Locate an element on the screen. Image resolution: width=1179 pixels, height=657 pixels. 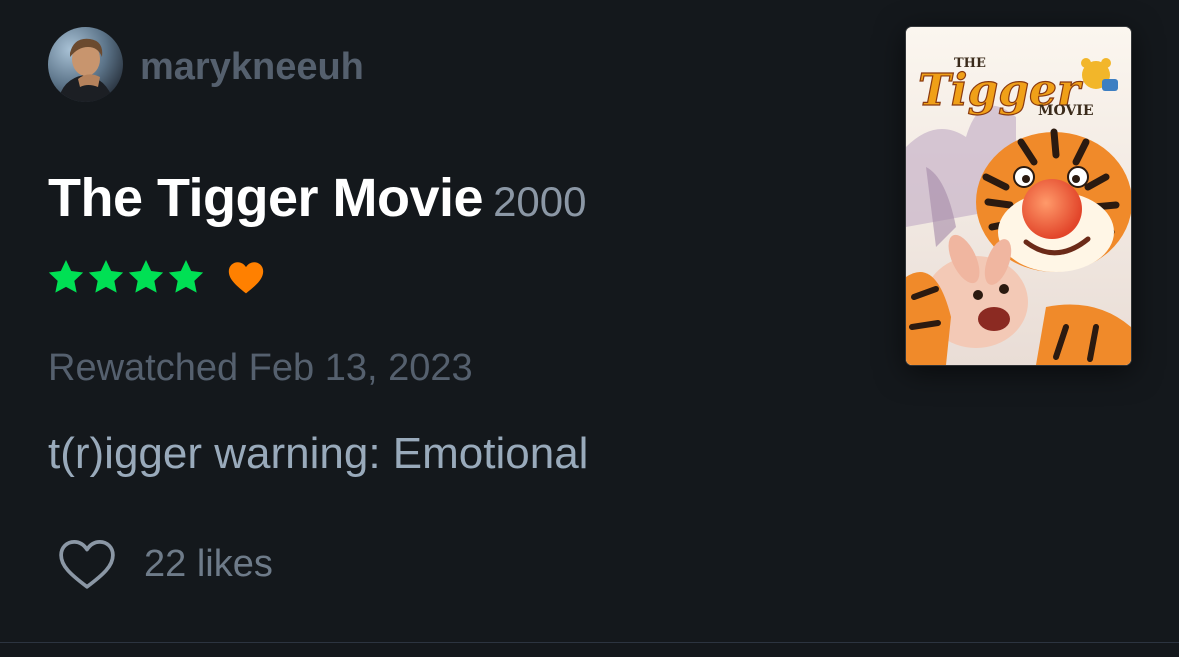
likes-row: 22 likes is located at coordinates (165, 564).